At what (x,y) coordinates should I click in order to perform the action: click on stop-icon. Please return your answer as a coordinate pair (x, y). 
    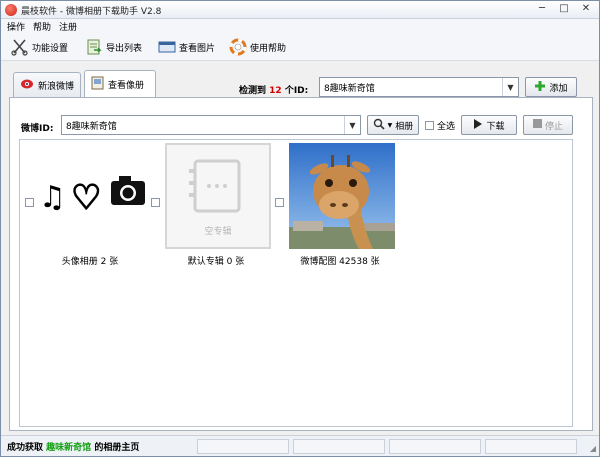
    Looking at the image, I should click on (537, 125).